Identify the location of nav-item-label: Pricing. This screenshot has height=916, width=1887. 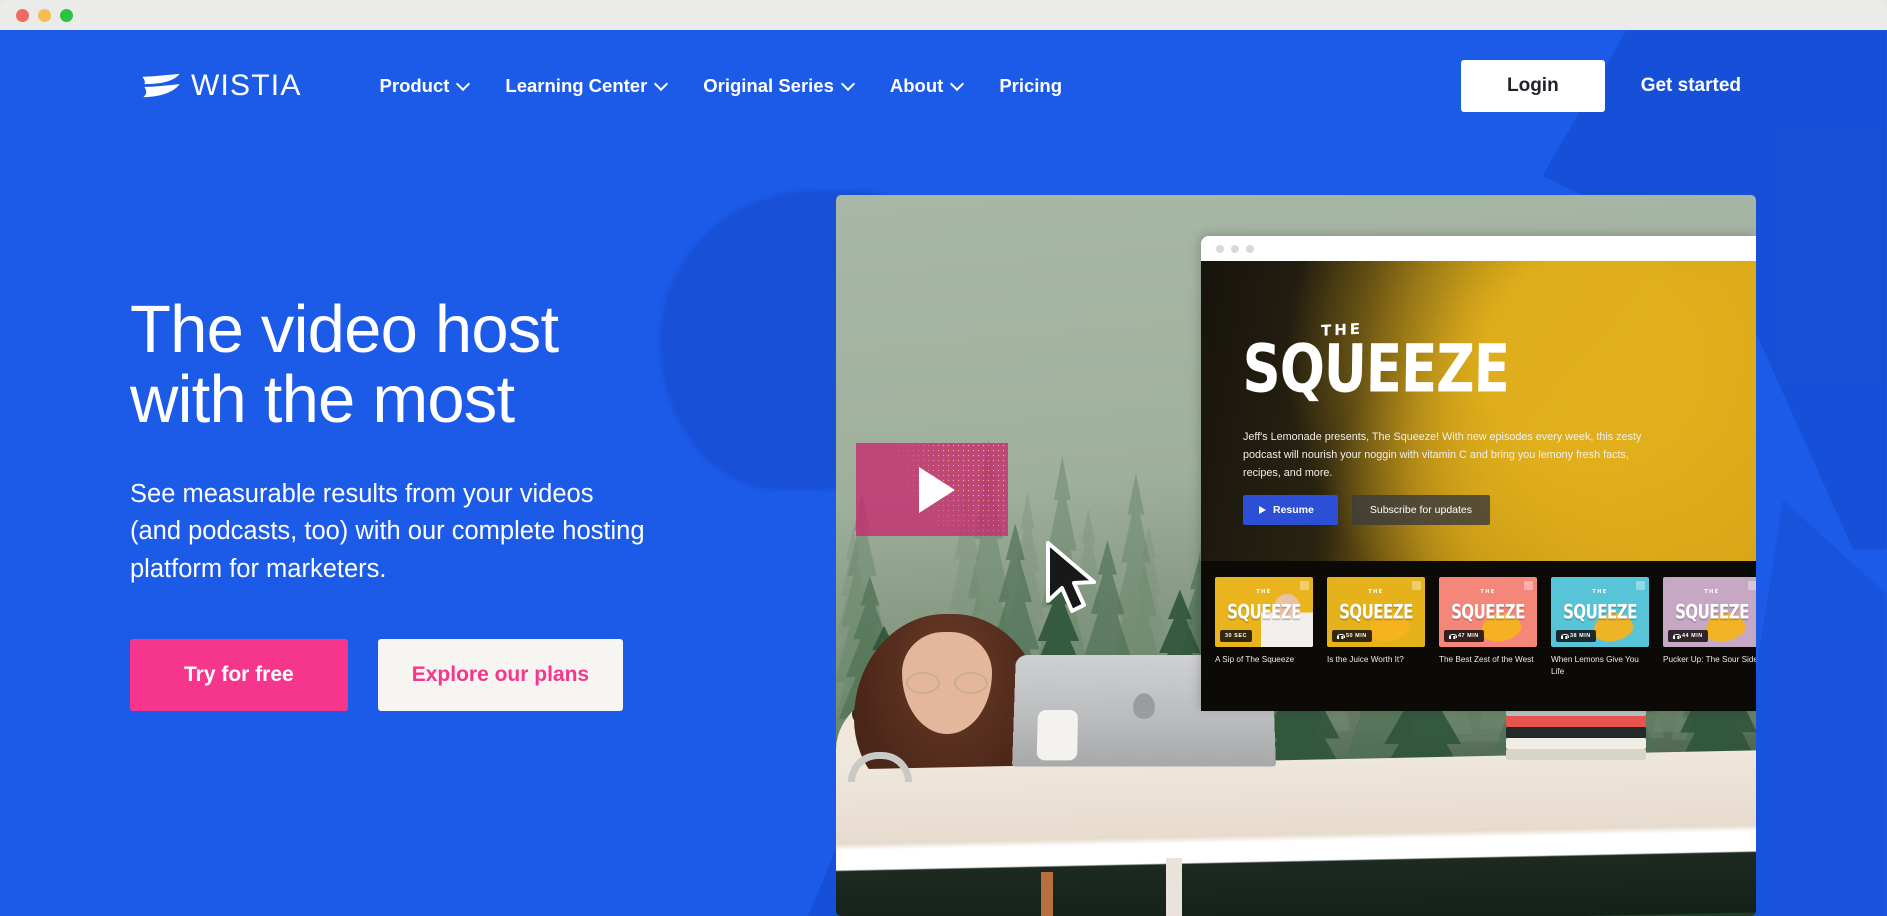
(1031, 85).